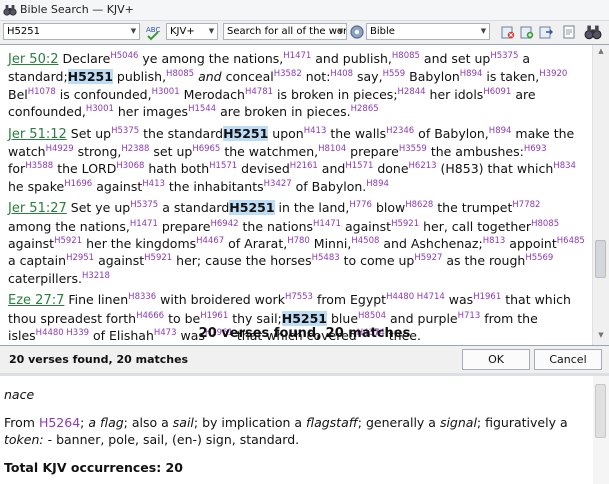  What do you see at coordinates (130, 166) in the screenshot?
I see `strongs-number: H3068` at bounding box center [130, 166].